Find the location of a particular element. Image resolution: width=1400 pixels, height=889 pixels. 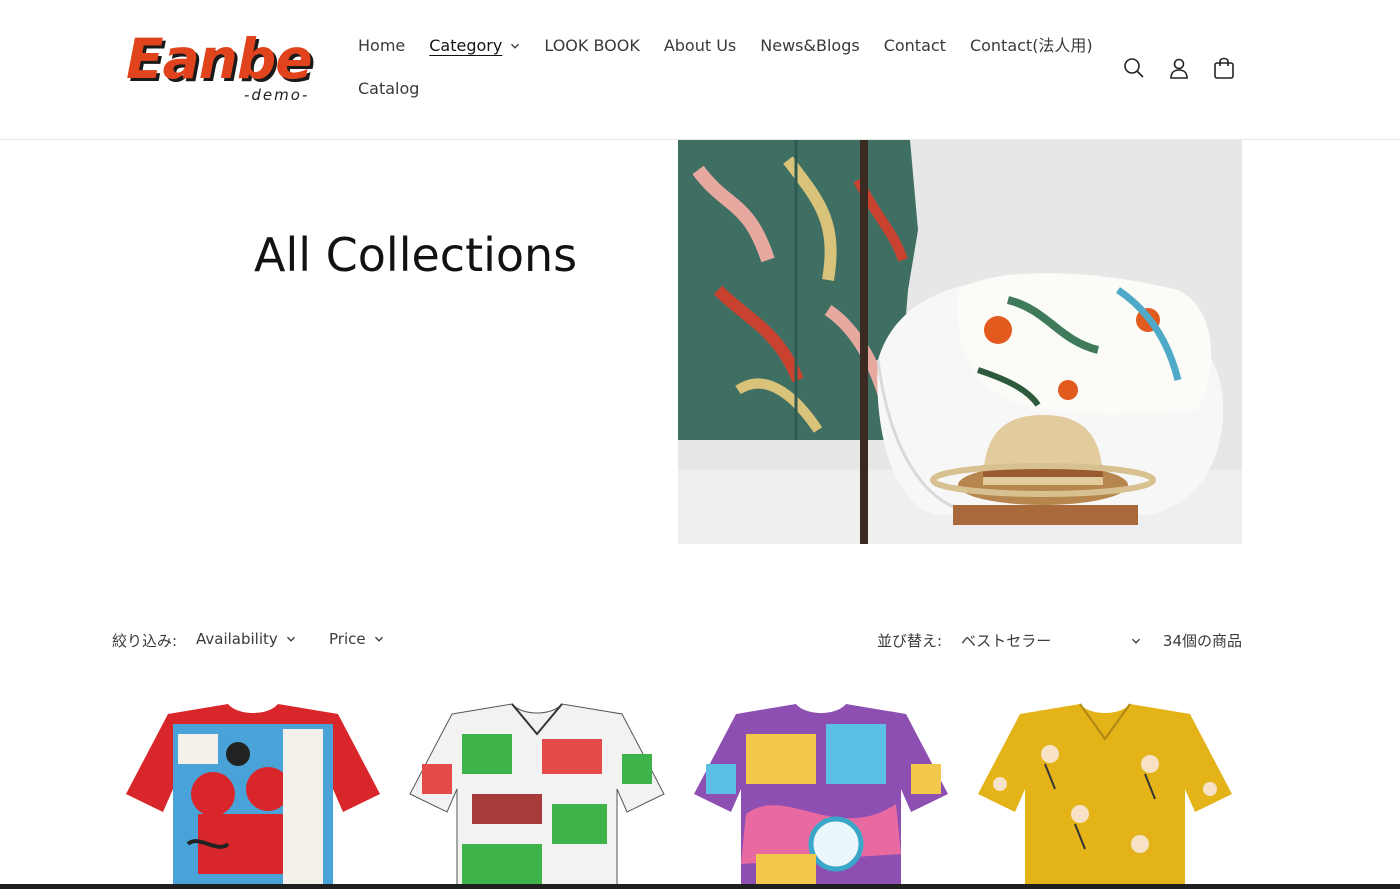

nav-catalog-label: Catalog is located at coordinates (389, 88).